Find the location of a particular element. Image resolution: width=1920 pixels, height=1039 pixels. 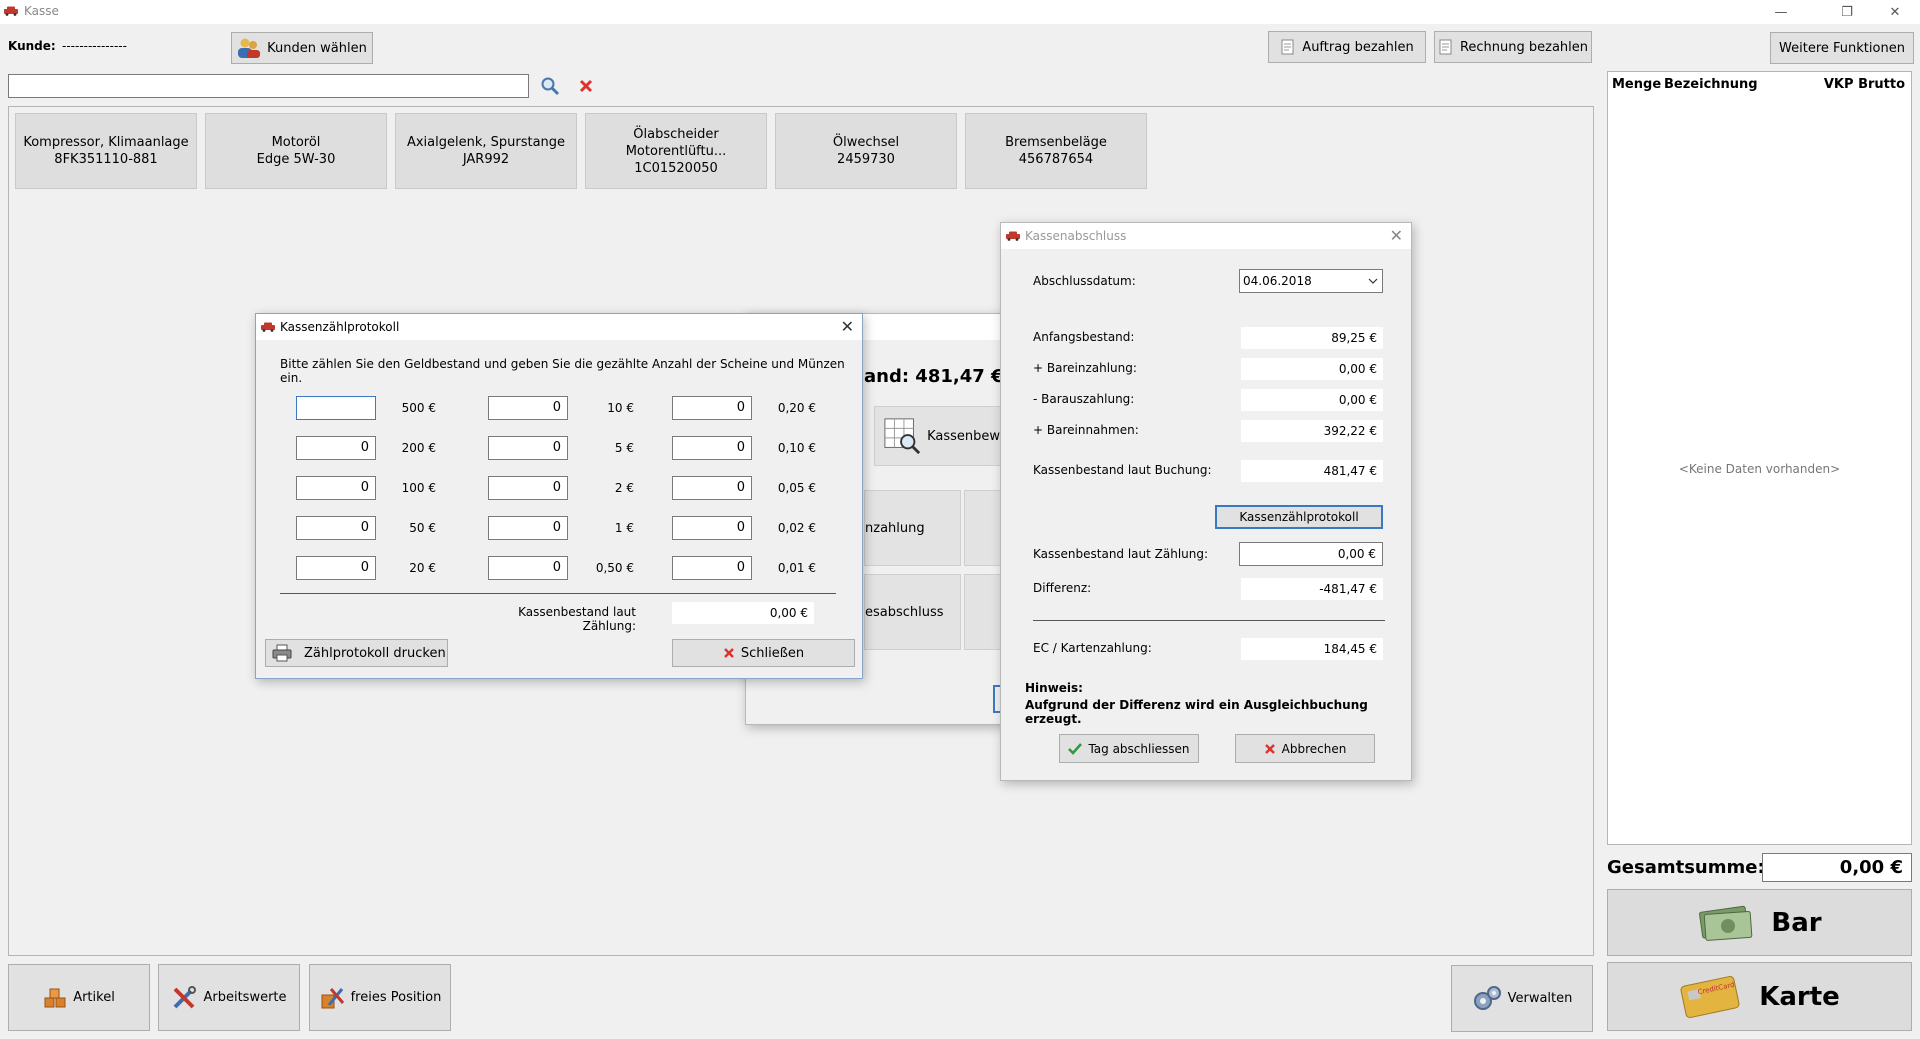

restore-icon: ❐ is located at coordinates (1847, 12).